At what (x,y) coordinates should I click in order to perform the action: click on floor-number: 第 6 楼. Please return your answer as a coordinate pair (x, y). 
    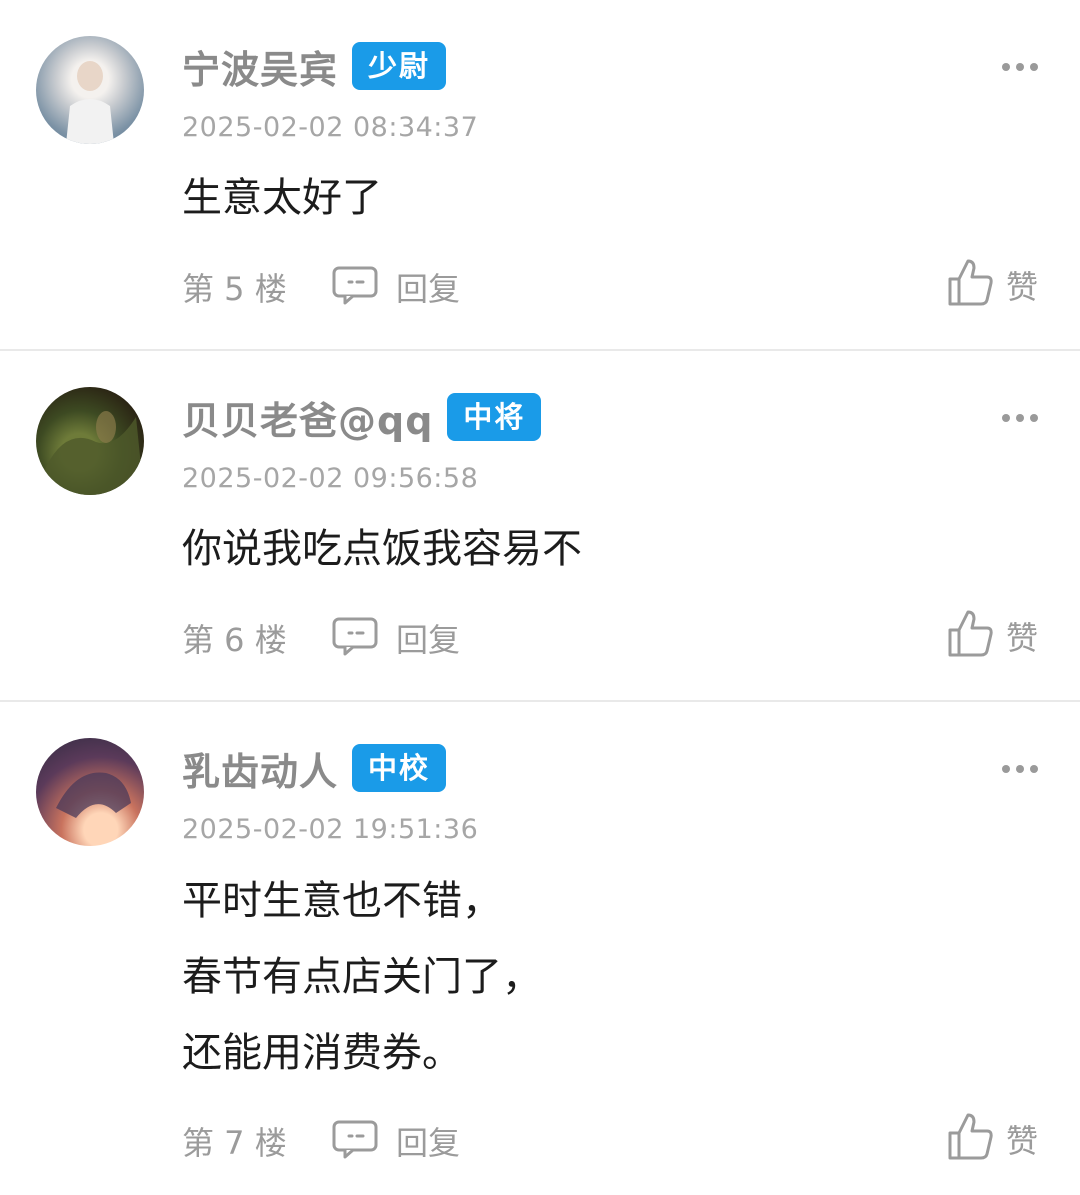
    Looking at the image, I should click on (234, 640).